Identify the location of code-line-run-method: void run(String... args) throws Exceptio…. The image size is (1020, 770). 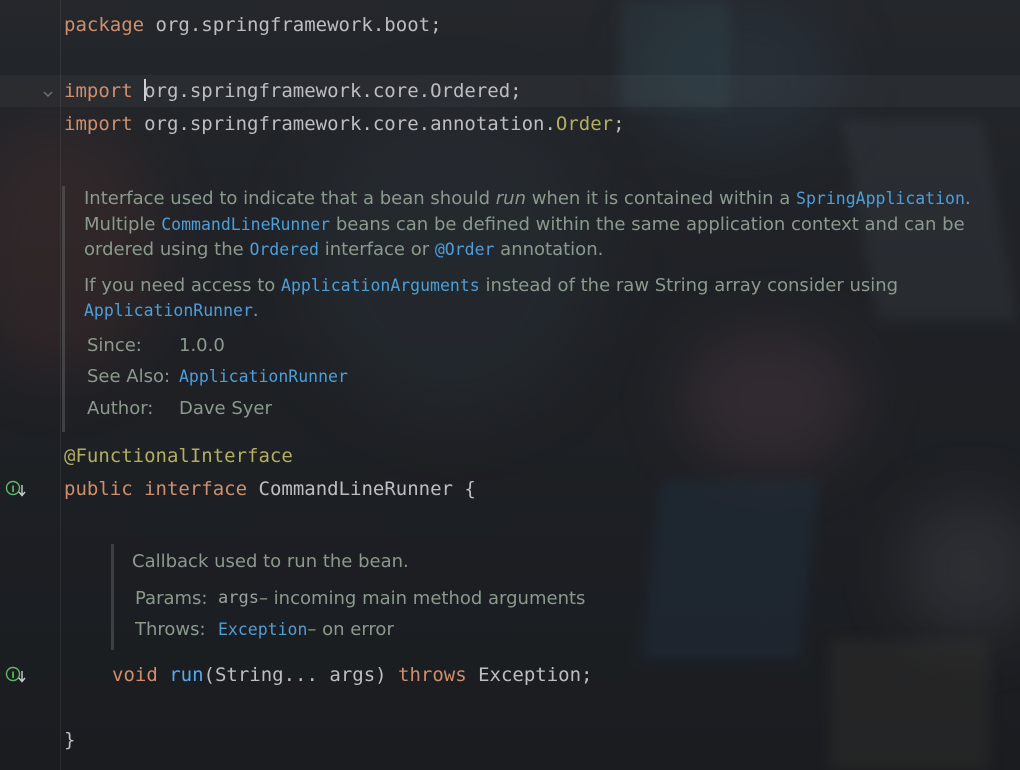
(352, 675).